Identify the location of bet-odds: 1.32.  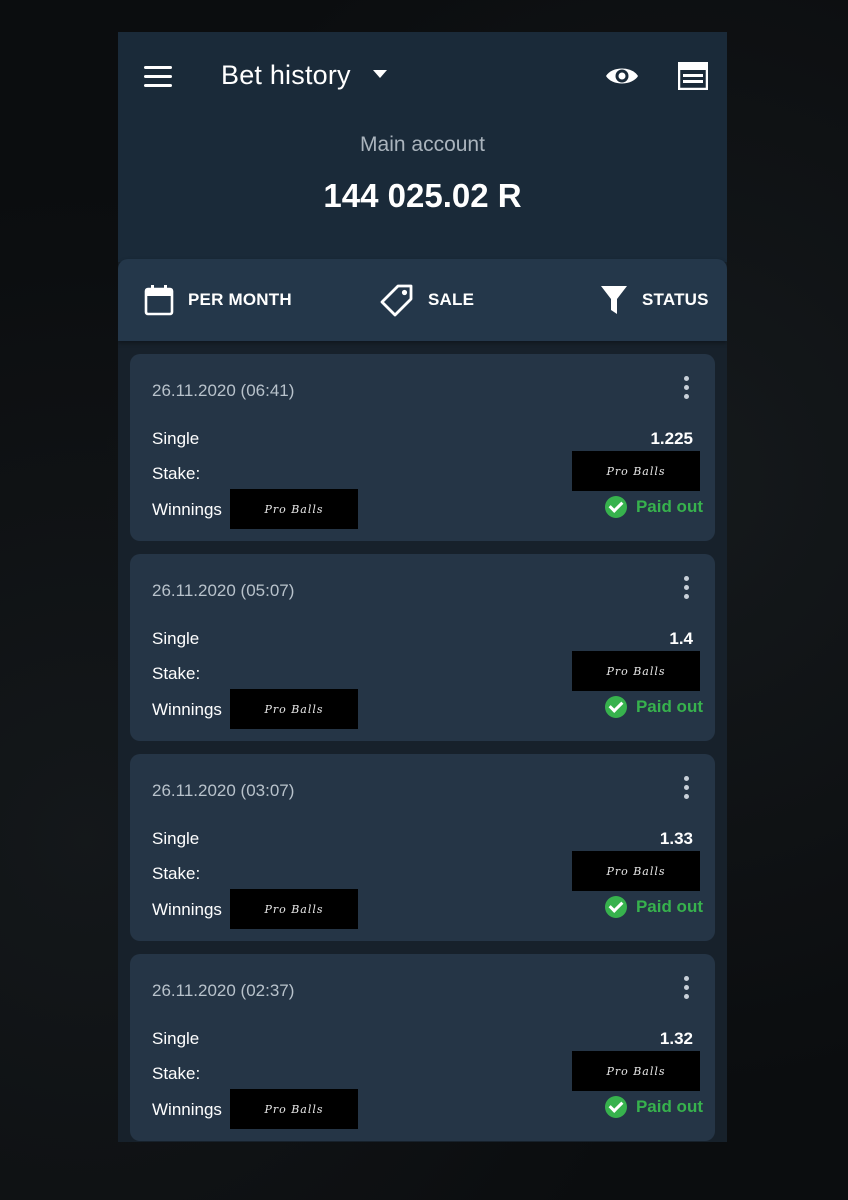
(676, 1038).